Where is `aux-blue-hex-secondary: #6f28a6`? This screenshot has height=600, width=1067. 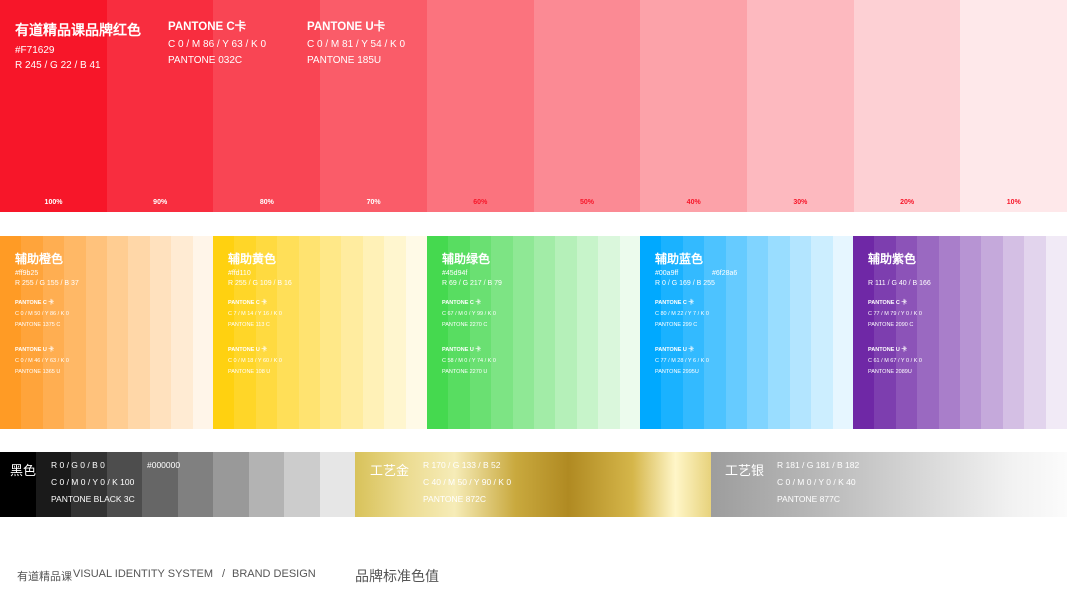 aux-blue-hex-secondary: #6f28a6 is located at coordinates (725, 273).